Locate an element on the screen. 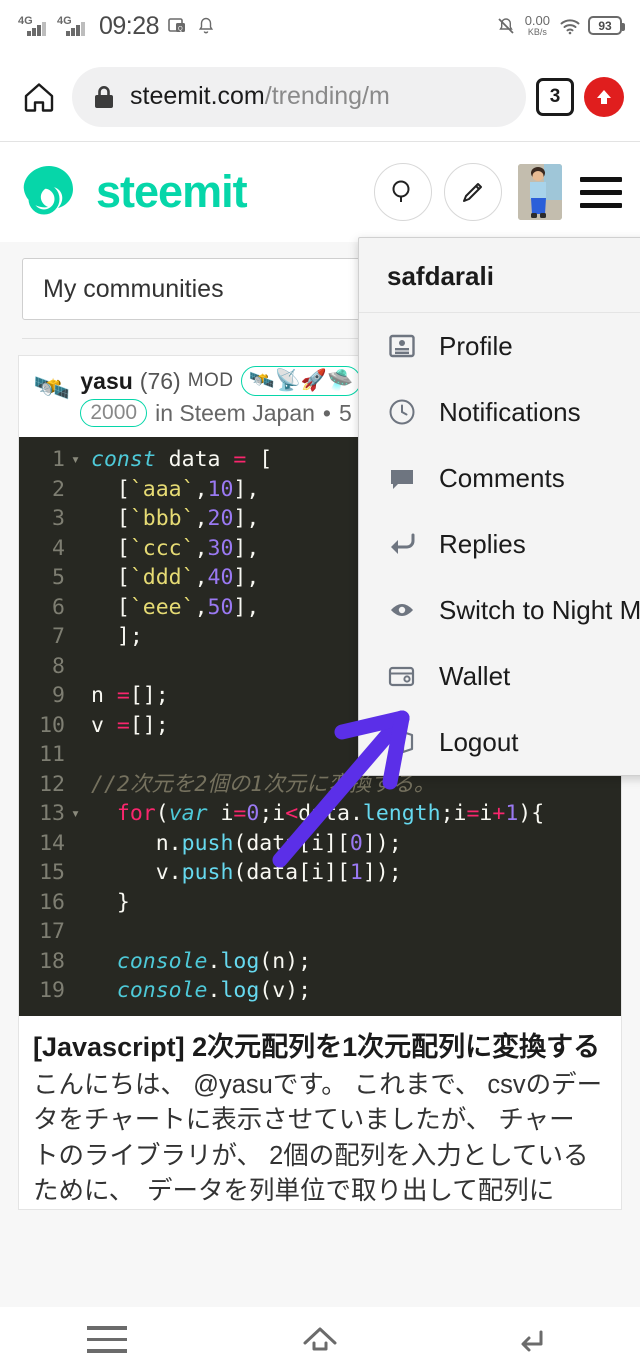 This screenshot has width=640, height=1372. code-line-content: } is located at coordinates (110, 902).